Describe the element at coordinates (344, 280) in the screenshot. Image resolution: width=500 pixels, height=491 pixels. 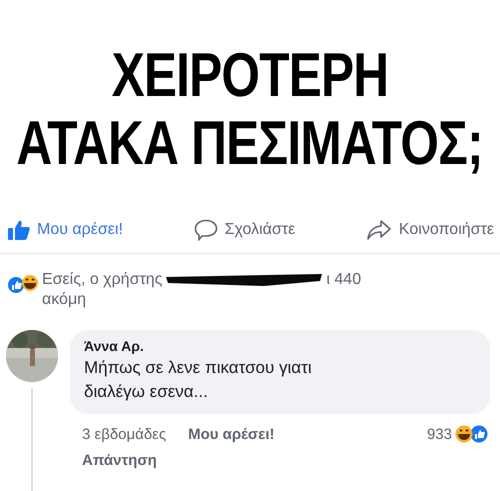
I see `reaction-count: ι 440` at that location.